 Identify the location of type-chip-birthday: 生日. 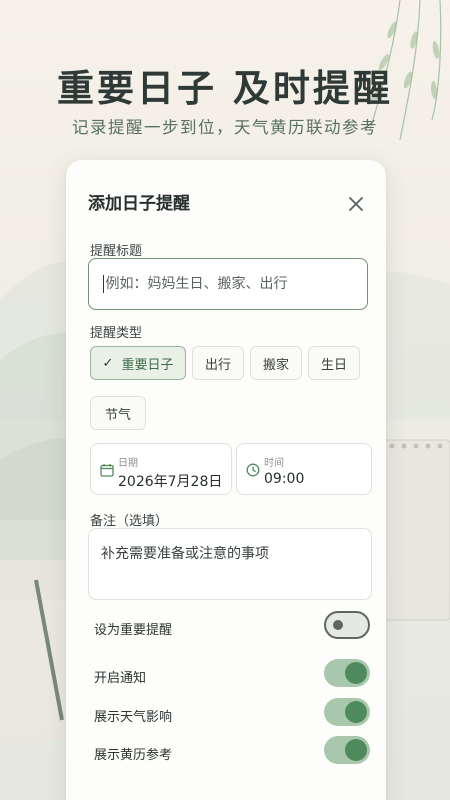
(334, 363).